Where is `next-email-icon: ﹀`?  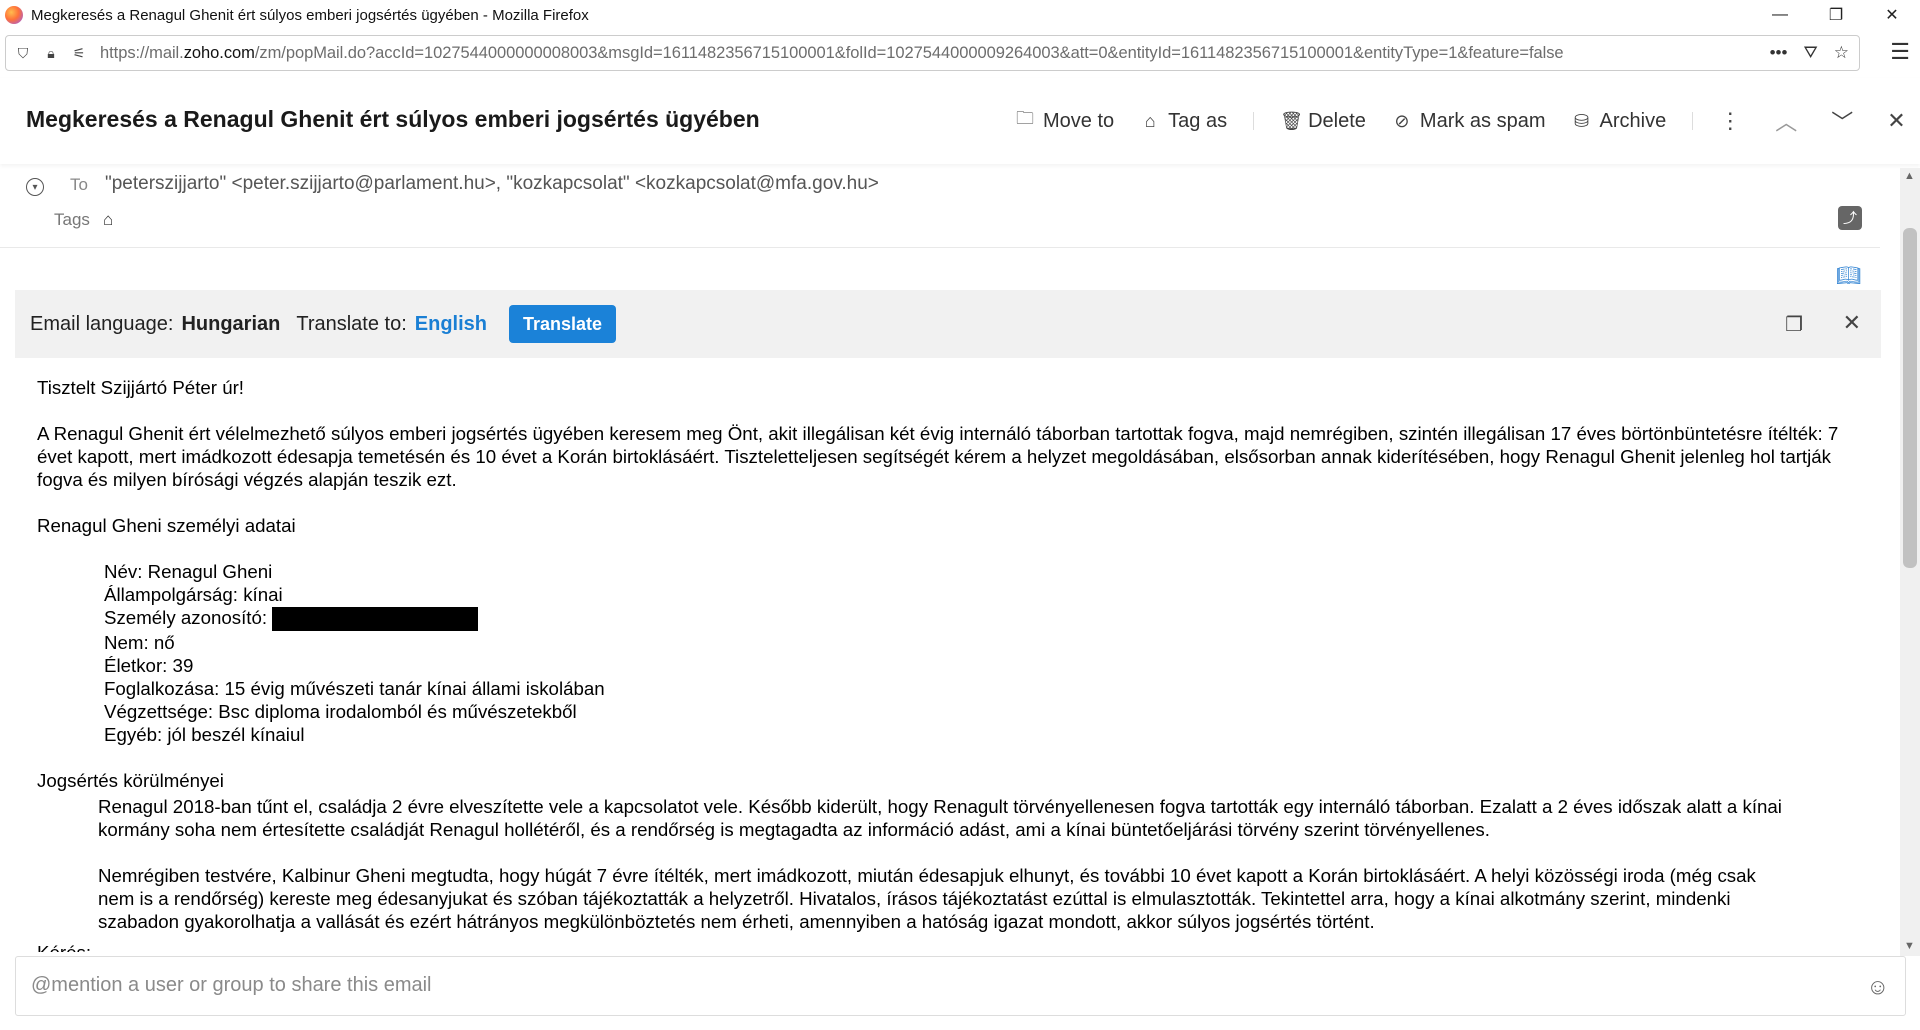 next-email-icon: ﹀ is located at coordinates (1842, 121).